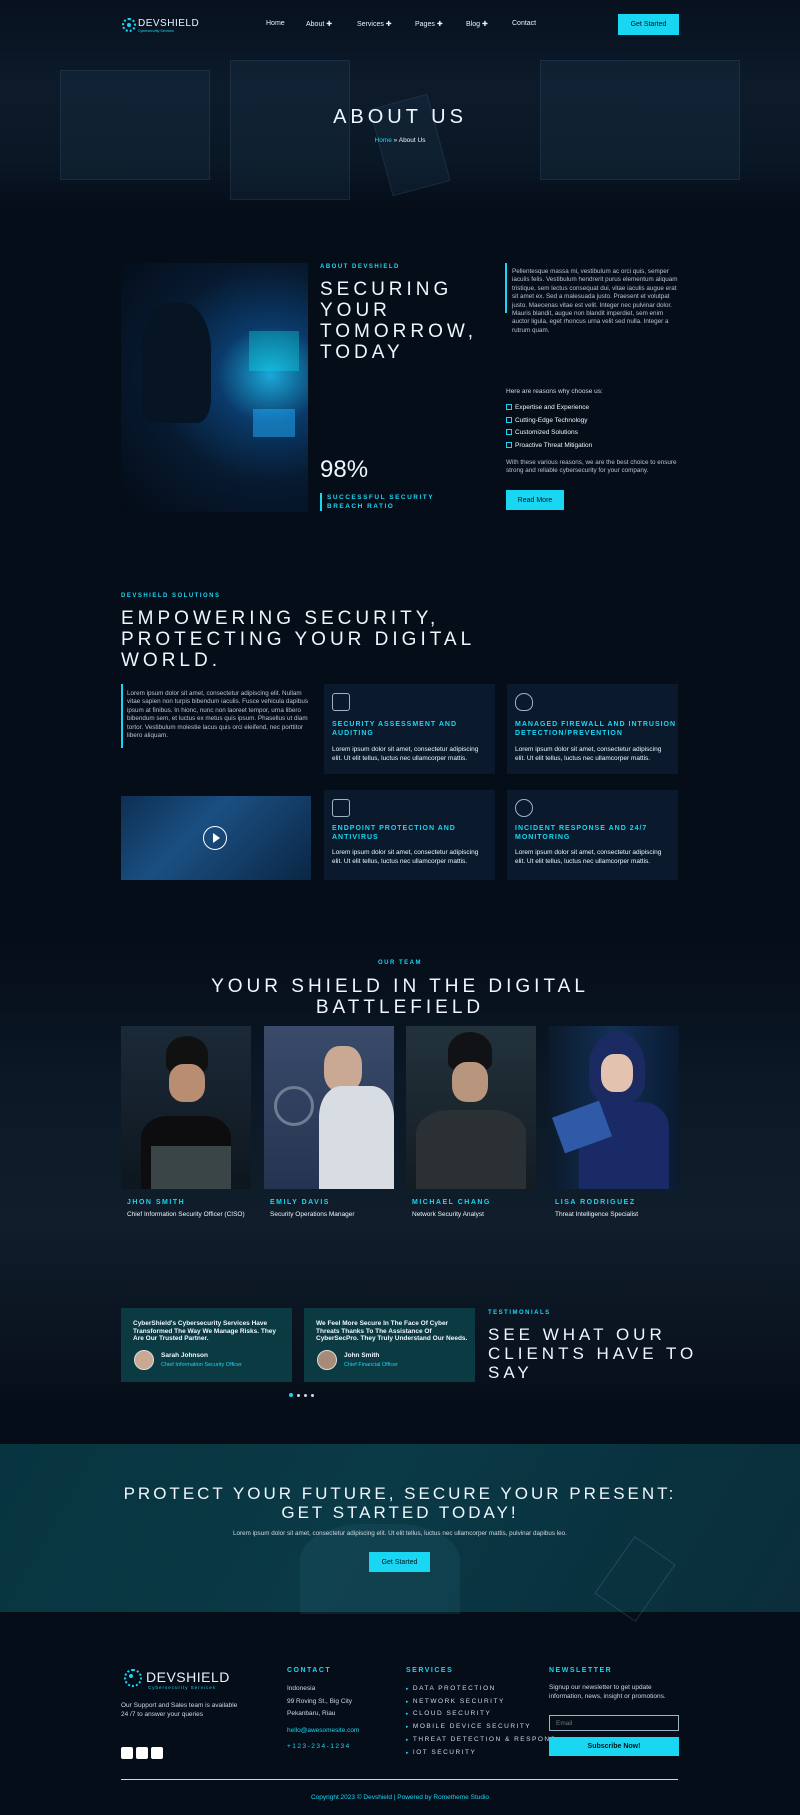  Describe the element at coordinates (214, 387) in the screenshot. I see `about-image` at that location.